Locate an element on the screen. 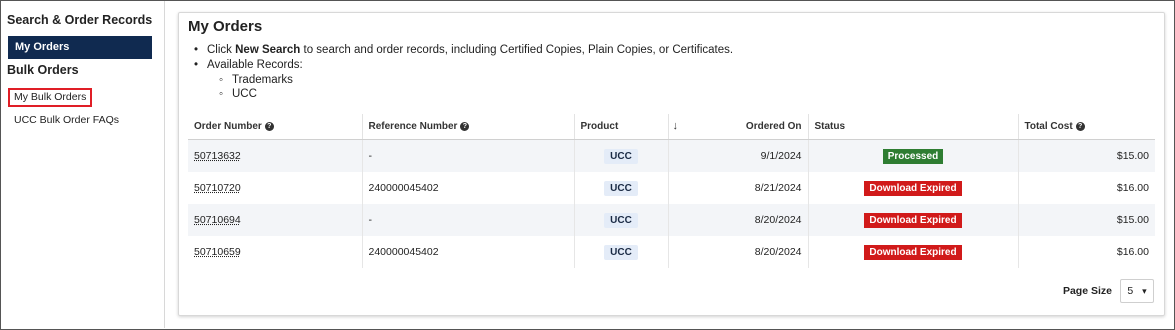  order-number-link: 50710694 is located at coordinates (217, 220).